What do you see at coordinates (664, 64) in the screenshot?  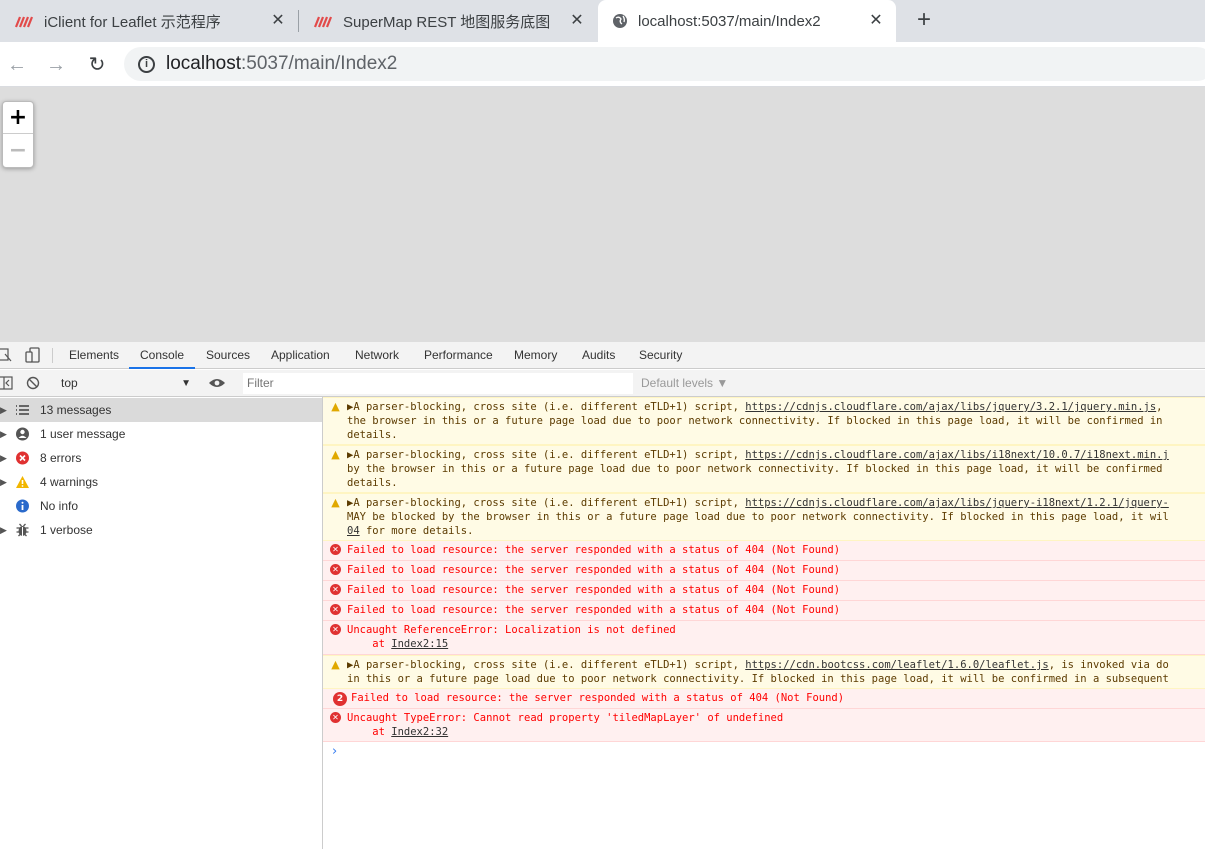 I see `address-bar: i localhost:5037/main/Index2` at bounding box center [664, 64].